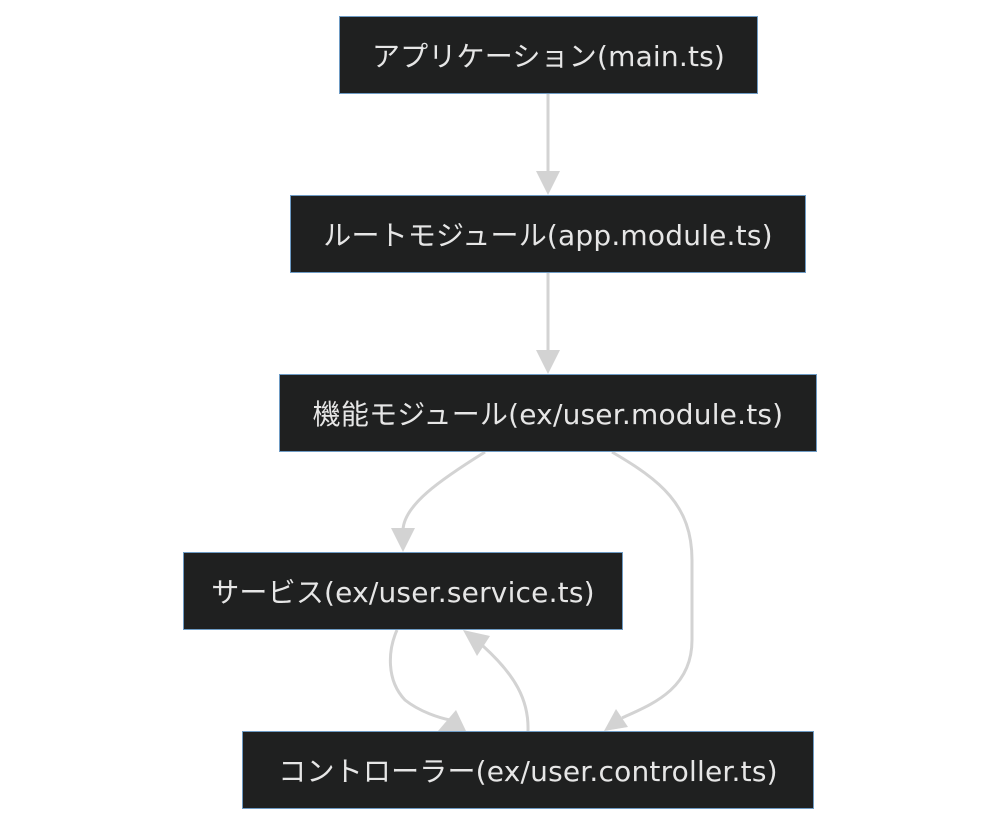  Describe the element at coordinates (419, 675) in the screenshot. I see `edge-service-to-controller` at that location.